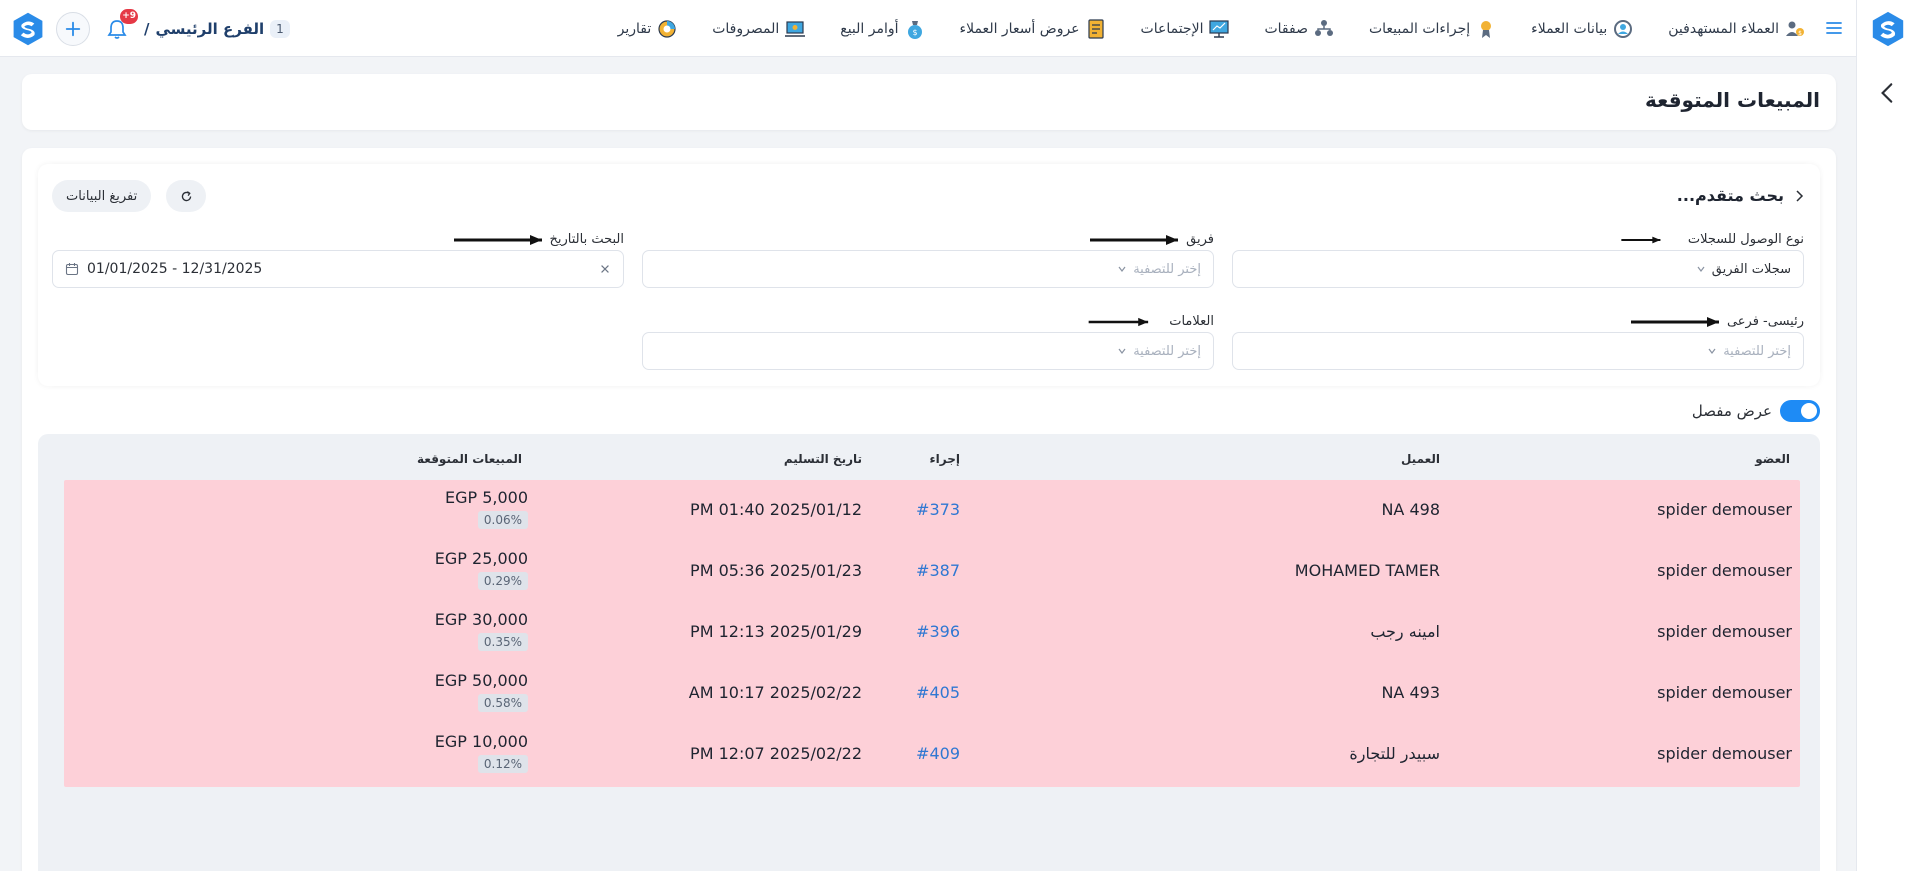  Describe the element at coordinates (1834, 28) in the screenshot. I see `hamburger-menu-icon` at that location.